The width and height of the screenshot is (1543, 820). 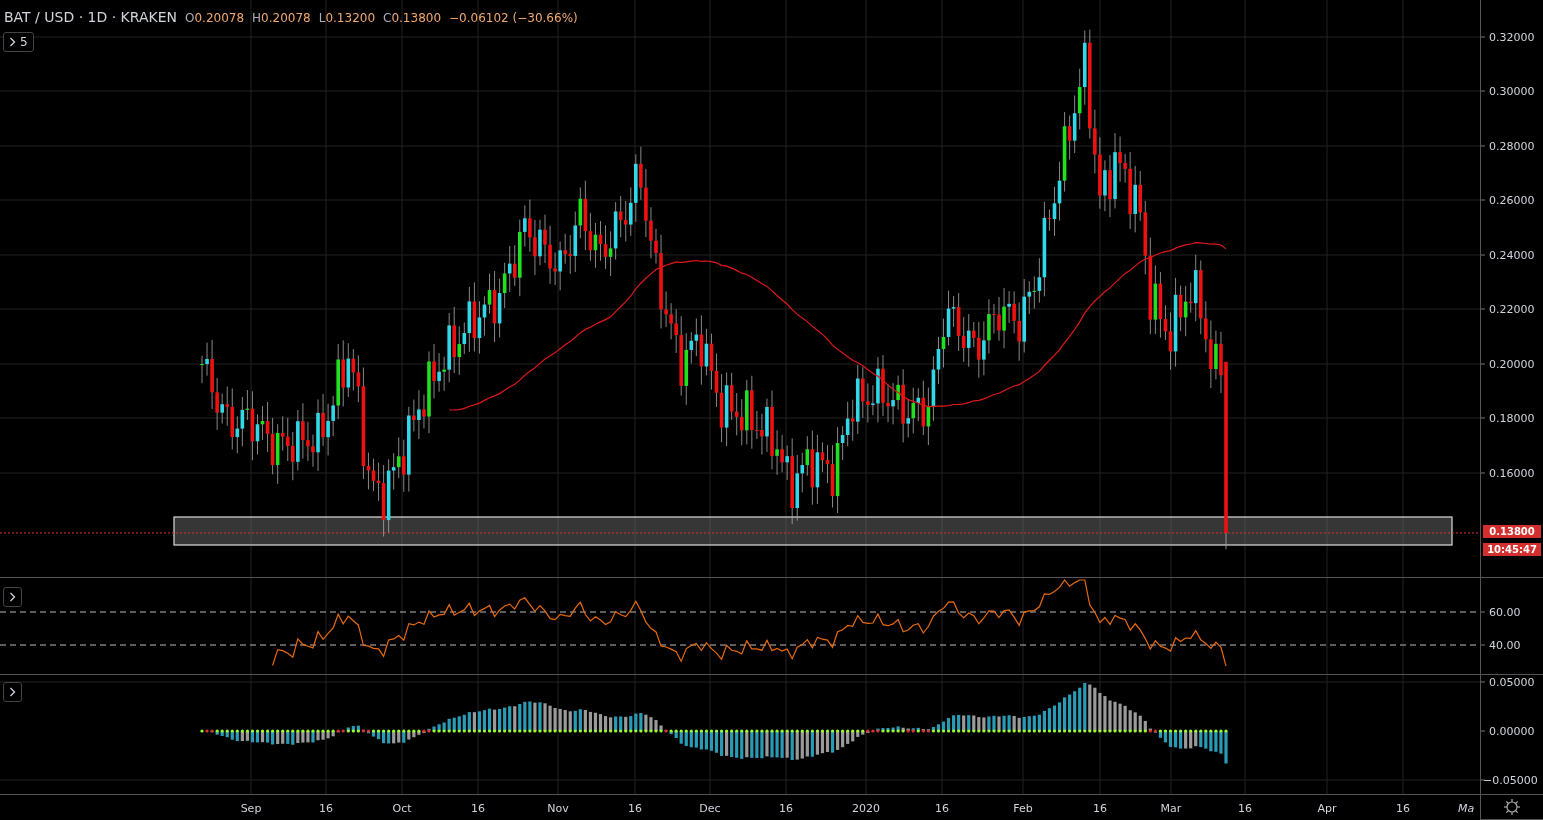 I want to click on time-axis-label: 2020, so click(x=866, y=808).